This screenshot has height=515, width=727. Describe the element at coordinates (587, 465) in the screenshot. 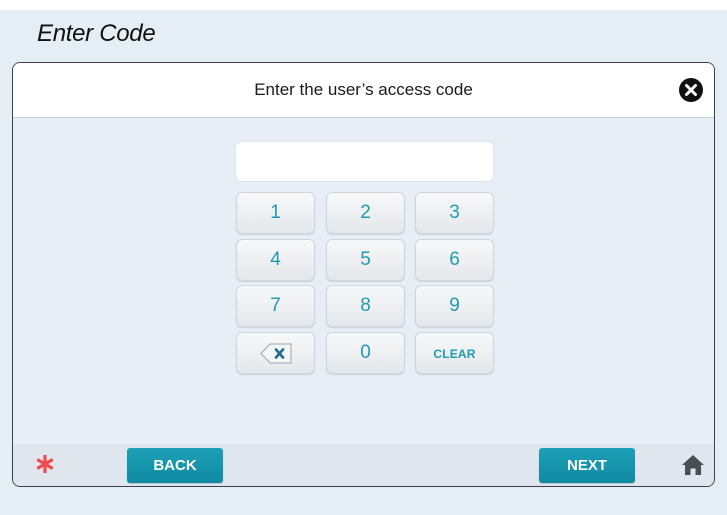

I see `next-button: NEXT` at that location.